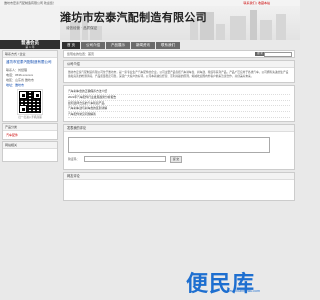 This screenshot has height=300, width=320. I want to click on breadcrumb: 您现在的位置：首页 搜 索, so click(179, 54).